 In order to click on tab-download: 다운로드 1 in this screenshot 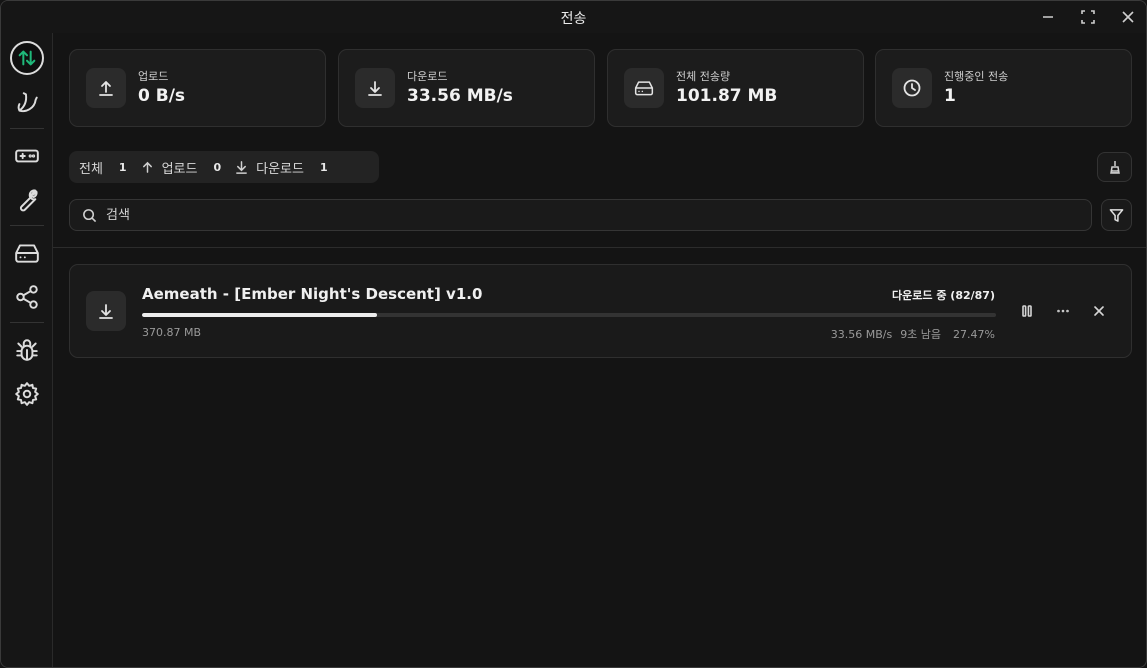, I will do `click(281, 167)`.